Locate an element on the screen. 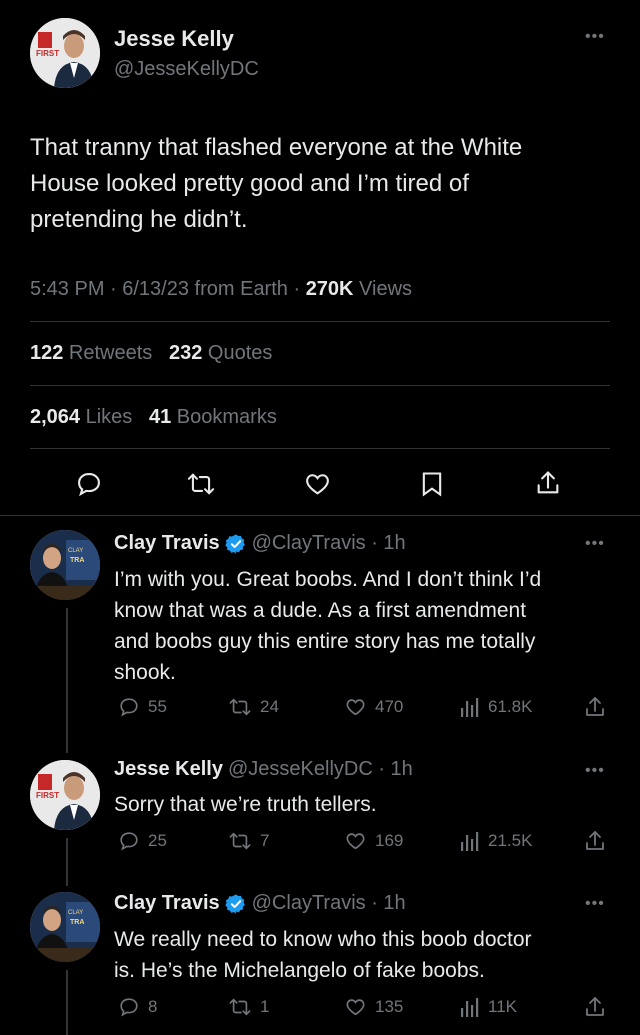 The height and width of the screenshot is (1035, 640). reply-text-line: is. He’s the Michelangelo of fake boobs. is located at coordinates (299, 970).